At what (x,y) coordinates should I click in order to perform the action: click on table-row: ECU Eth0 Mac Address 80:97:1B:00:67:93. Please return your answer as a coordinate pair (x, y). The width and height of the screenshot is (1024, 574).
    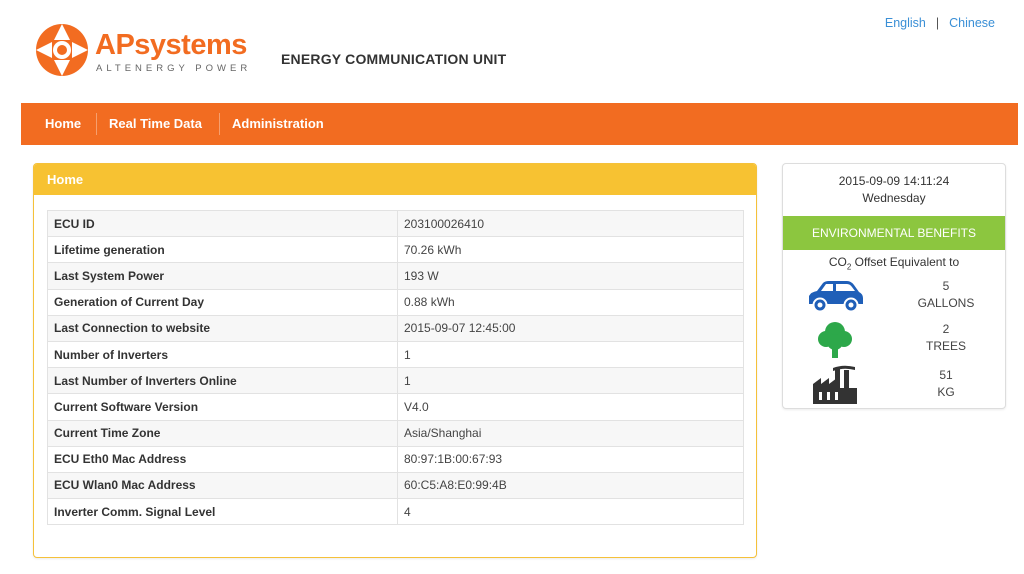
    Looking at the image, I should click on (395, 459).